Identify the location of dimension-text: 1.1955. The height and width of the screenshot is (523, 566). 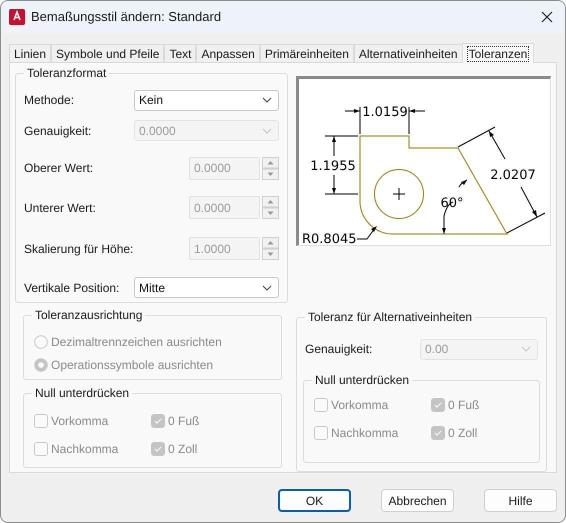
(333, 166).